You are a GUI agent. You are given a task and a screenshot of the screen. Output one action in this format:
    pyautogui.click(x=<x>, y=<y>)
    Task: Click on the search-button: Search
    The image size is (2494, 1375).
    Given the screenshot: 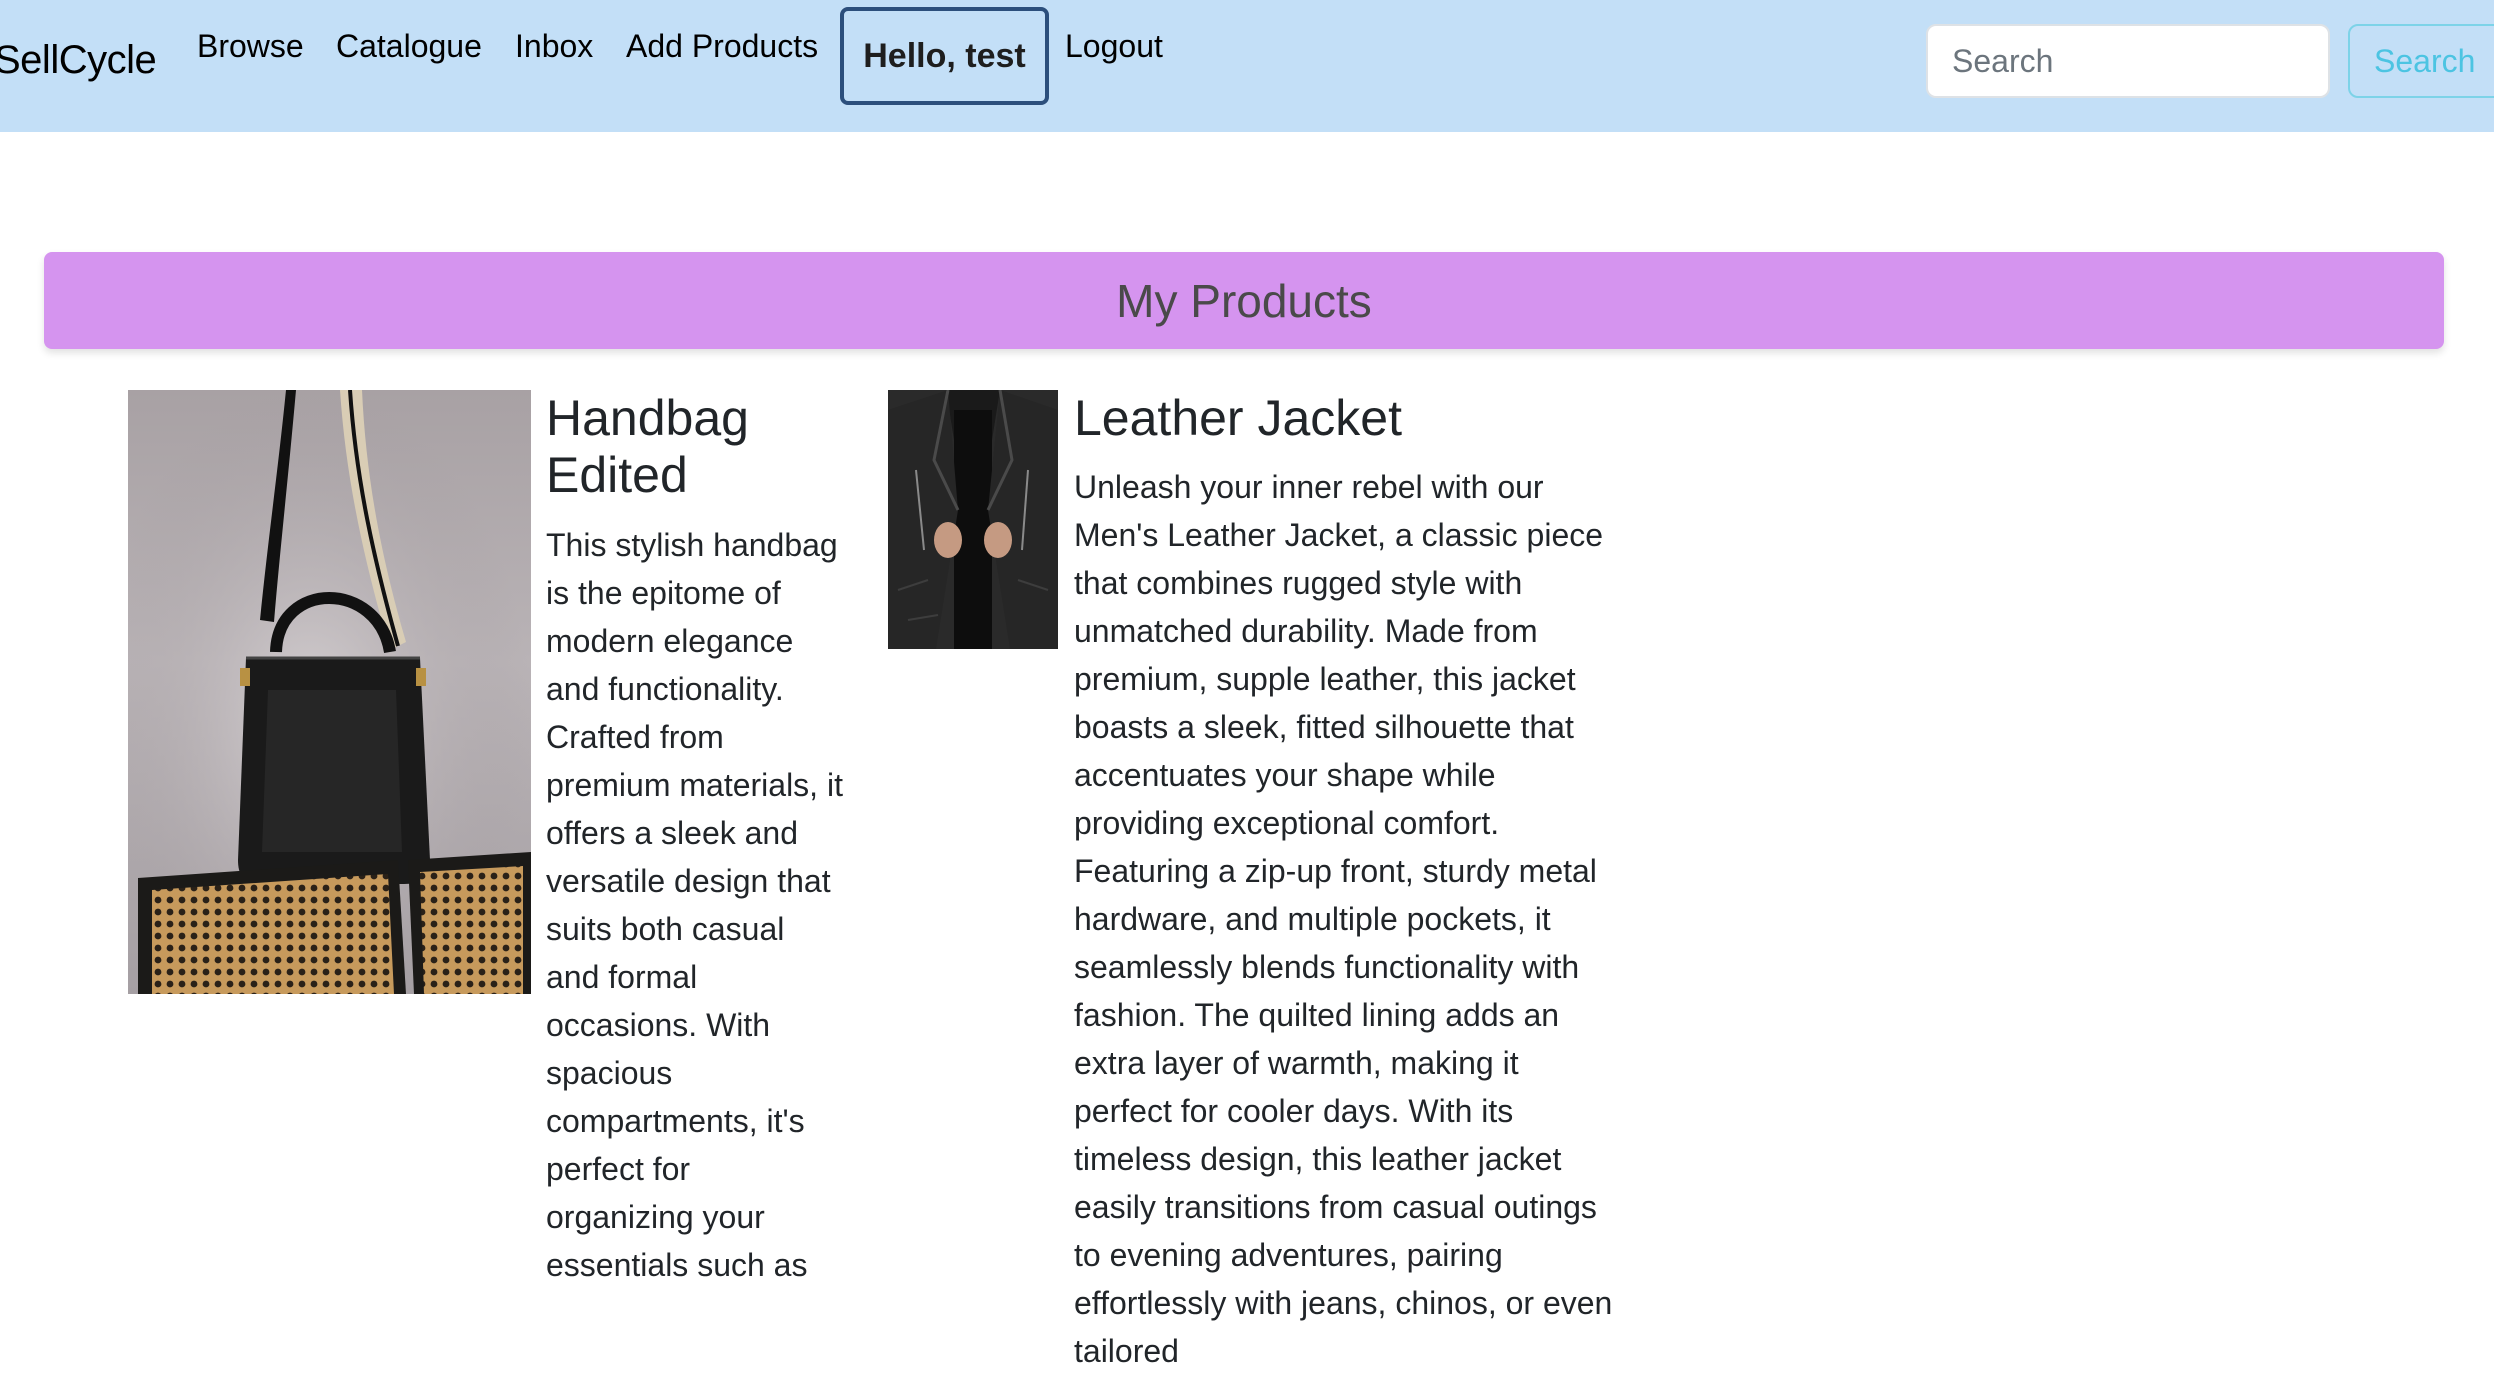 What is the action you would take?
    pyautogui.click(x=2421, y=61)
    